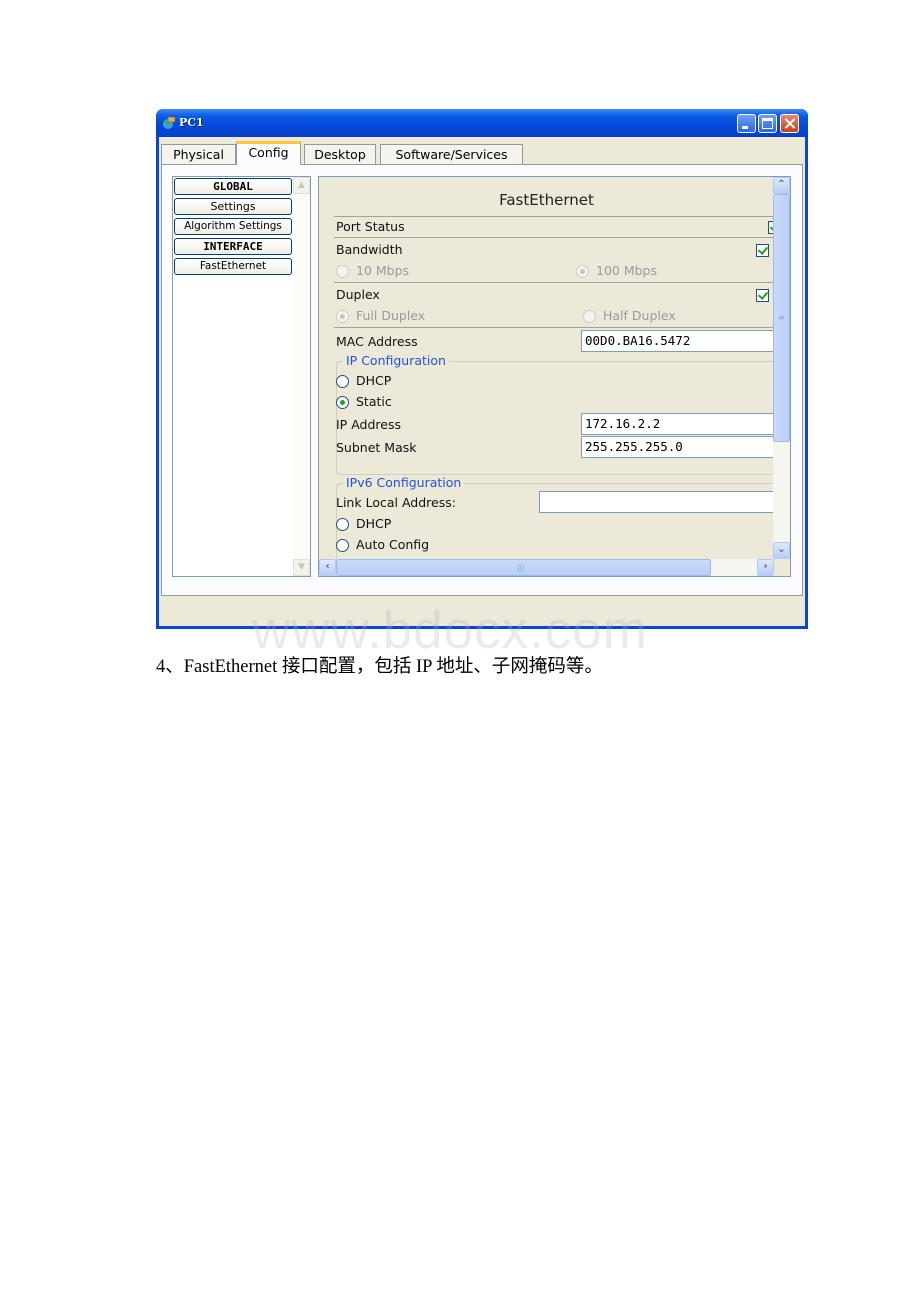  I want to click on duplex-label: Duplex, so click(358, 294).